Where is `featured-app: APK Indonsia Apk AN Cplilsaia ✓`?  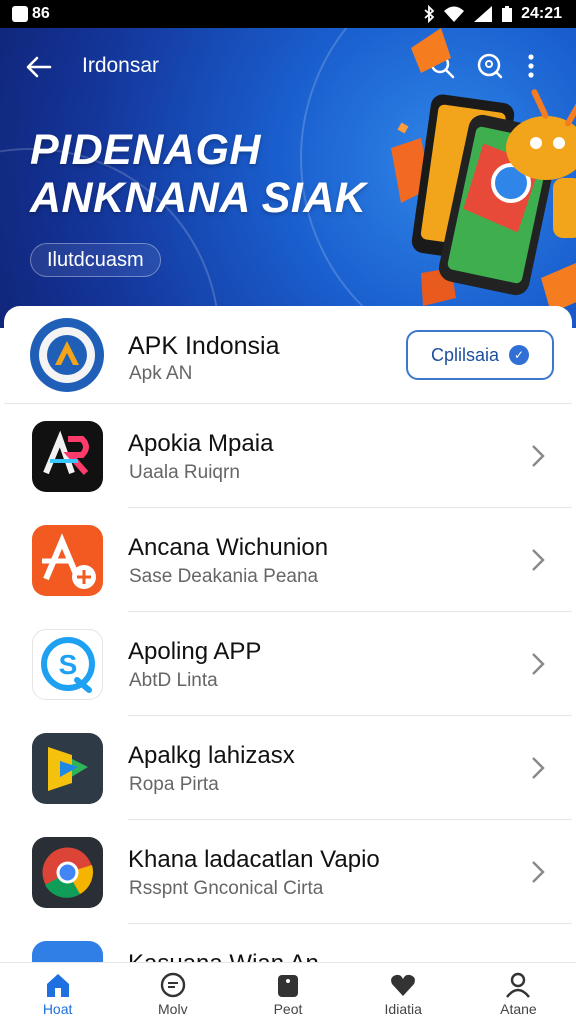
featured-app: APK Indonsia Apk AN Cplilsaia ✓ is located at coordinates (288, 355).